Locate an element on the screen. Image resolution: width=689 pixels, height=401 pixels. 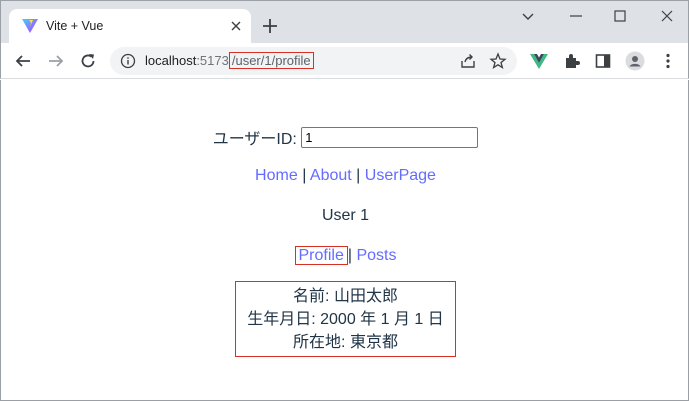
minimize-icon is located at coordinates (576, 16).